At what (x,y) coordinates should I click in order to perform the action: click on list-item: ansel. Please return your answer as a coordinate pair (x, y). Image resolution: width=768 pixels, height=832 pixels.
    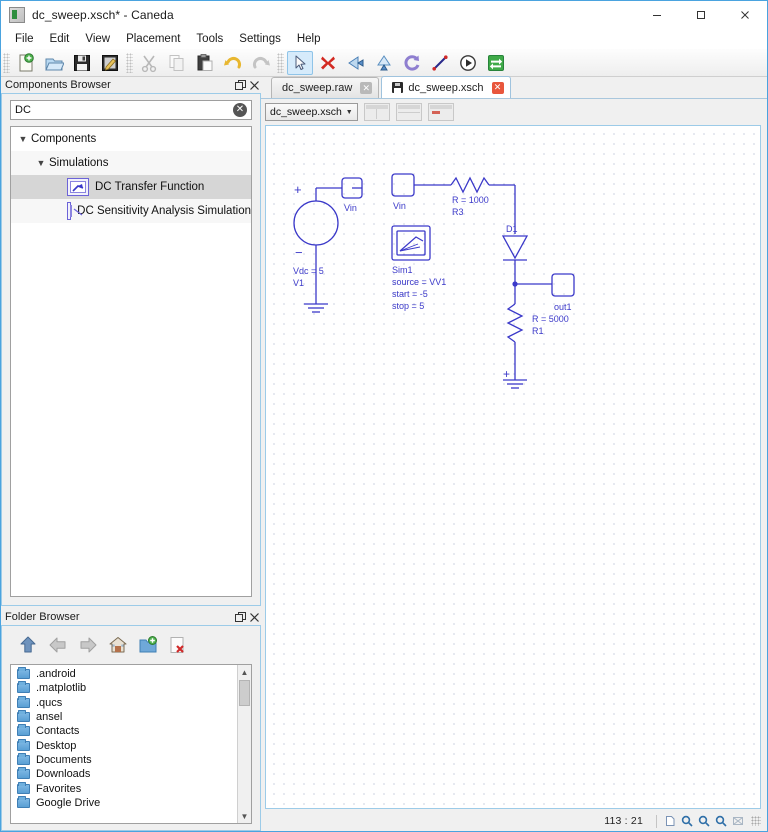
    Looking at the image, I should click on (124, 717).